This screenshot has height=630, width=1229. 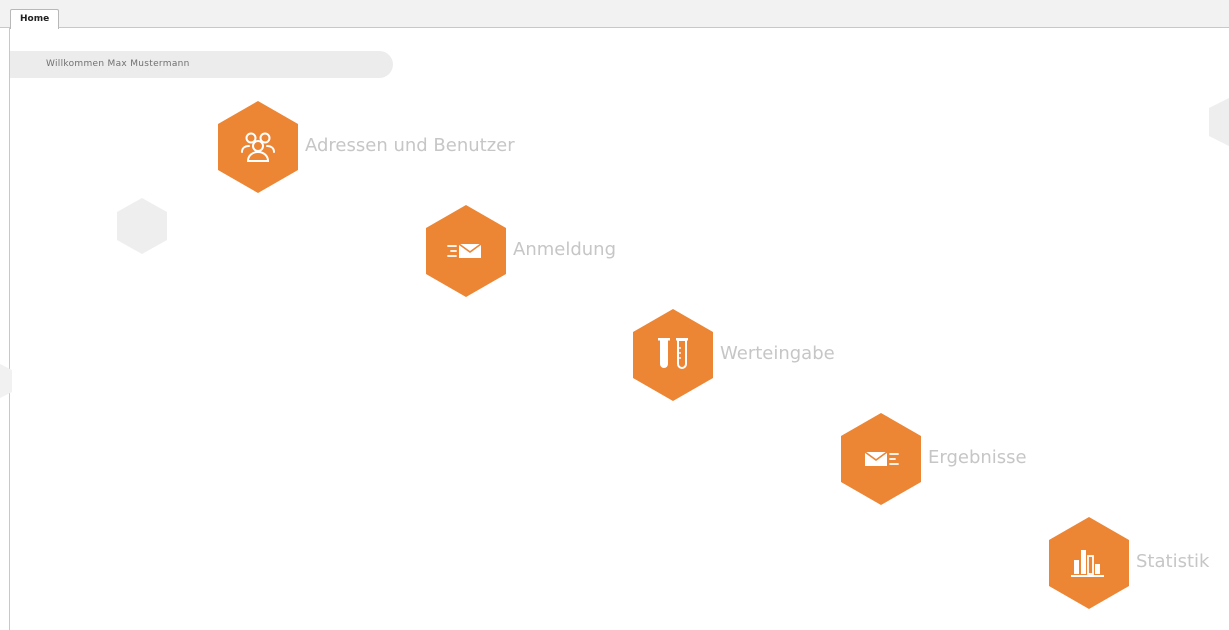 I want to click on menu-item-label: Ergebnisse, so click(x=977, y=457).